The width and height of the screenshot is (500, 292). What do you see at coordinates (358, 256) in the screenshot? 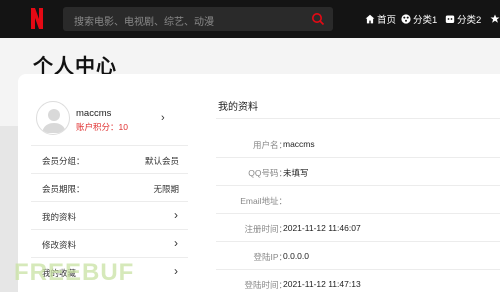
I see `field-login-ip: 登陆IP： 0.0.0.0` at bounding box center [358, 256].